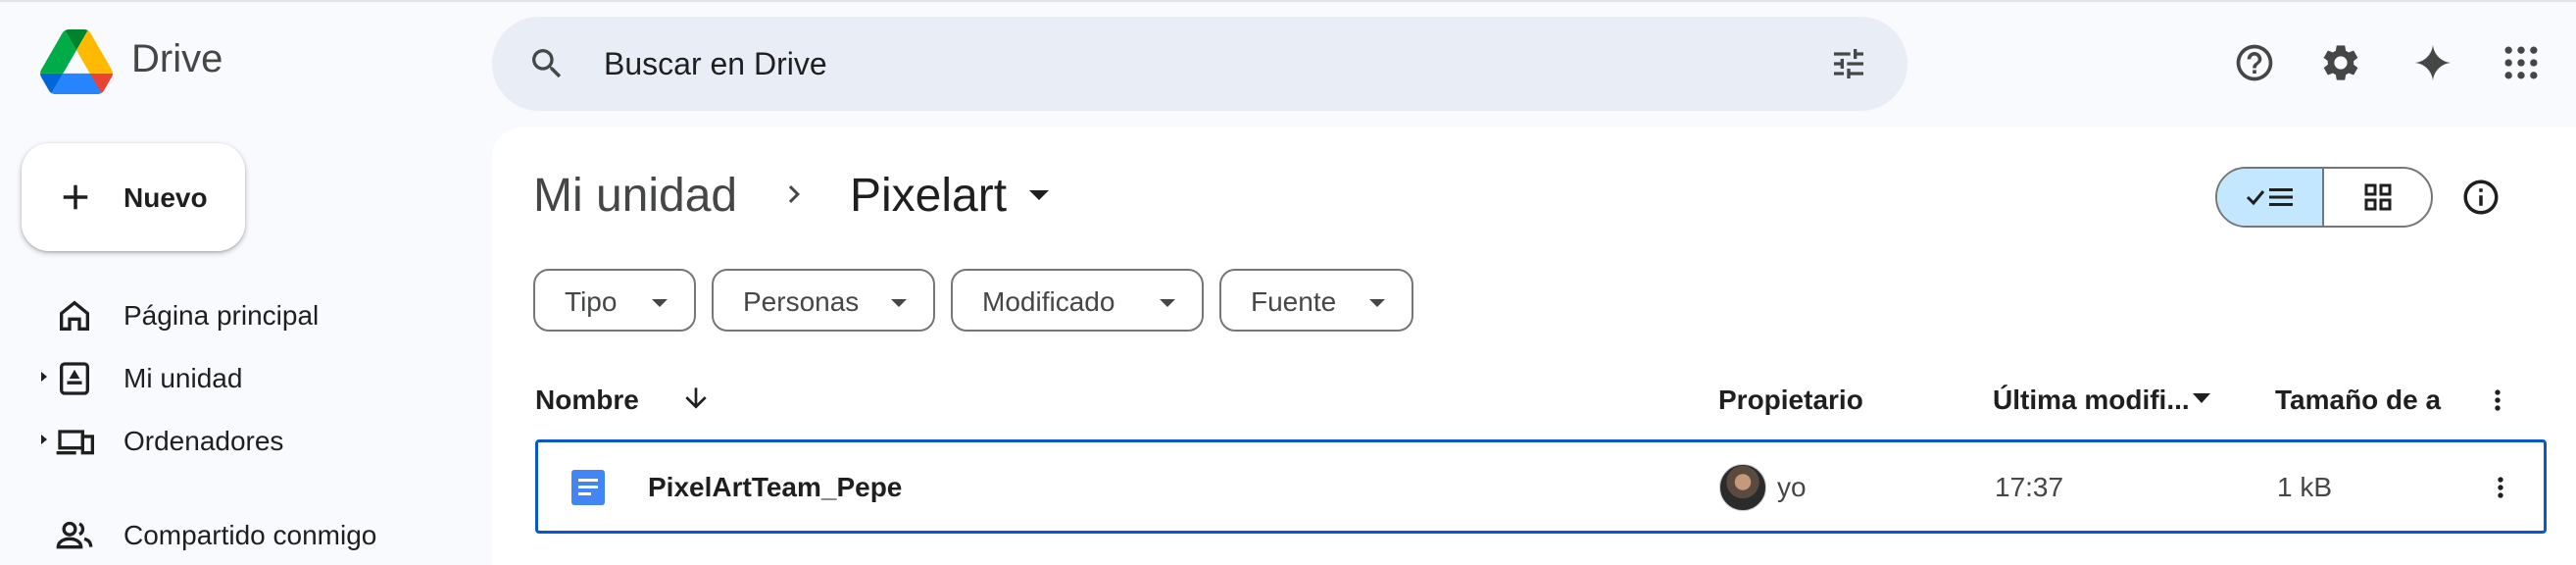  I want to click on sidebar-item-home: Página principal, so click(235, 313).